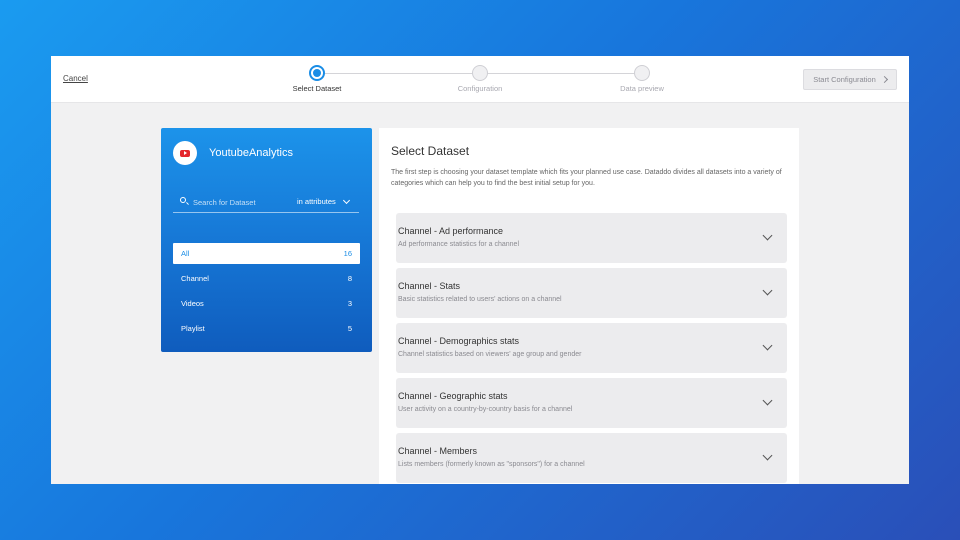 The width and height of the screenshot is (960, 540). What do you see at coordinates (251, 153) in the screenshot?
I see `connector-name: YoutubeAnalytics` at bounding box center [251, 153].